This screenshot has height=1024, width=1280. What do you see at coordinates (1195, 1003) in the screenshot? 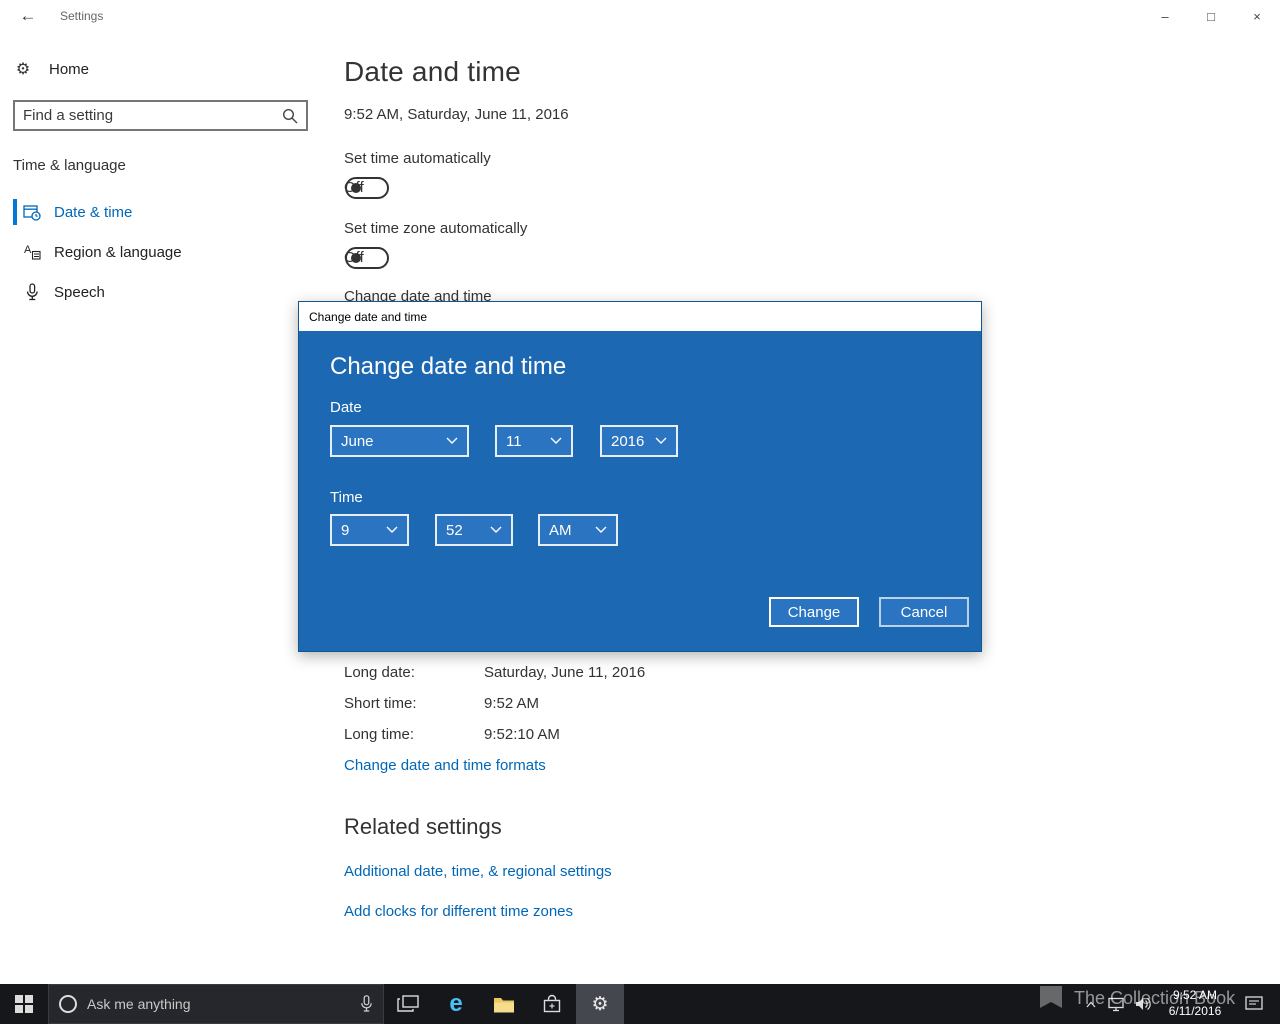
I see `taskbar-clock: 9:52 AM 6/11/2016` at bounding box center [1195, 1003].